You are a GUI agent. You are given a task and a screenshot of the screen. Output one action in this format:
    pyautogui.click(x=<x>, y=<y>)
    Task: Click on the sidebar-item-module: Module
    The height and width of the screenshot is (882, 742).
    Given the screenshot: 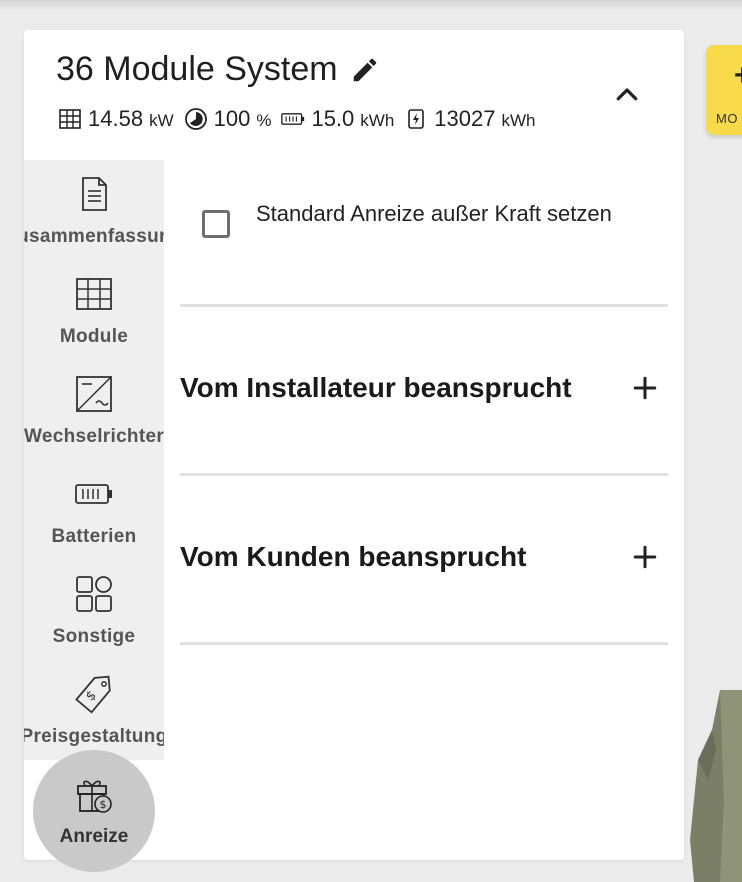 What is the action you would take?
    pyautogui.click(x=94, y=310)
    